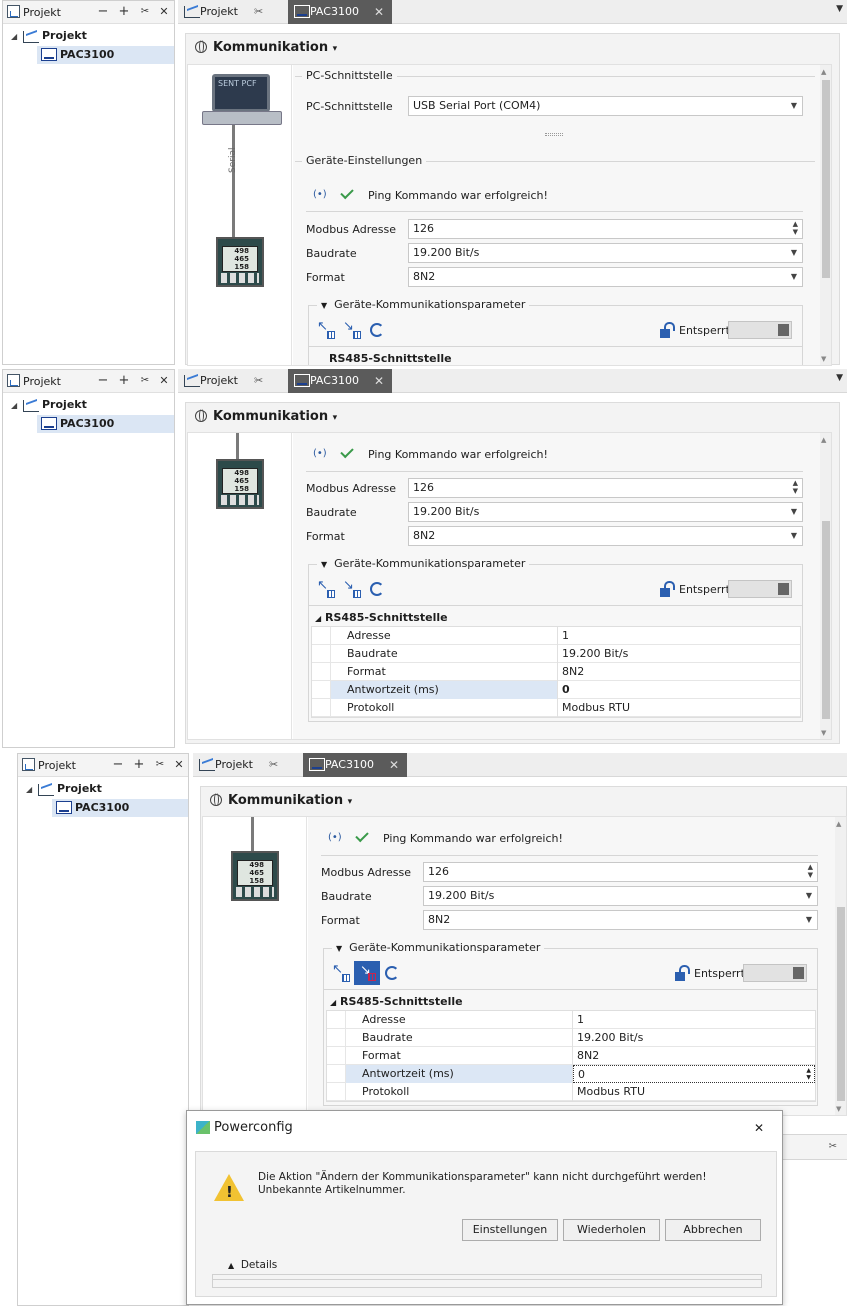 The width and height of the screenshot is (847, 1306). What do you see at coordinates (839, 9) in the screenshot?
I see `tab-overflow-dropdown-icon: ▼` at bounding box center [839, 9].